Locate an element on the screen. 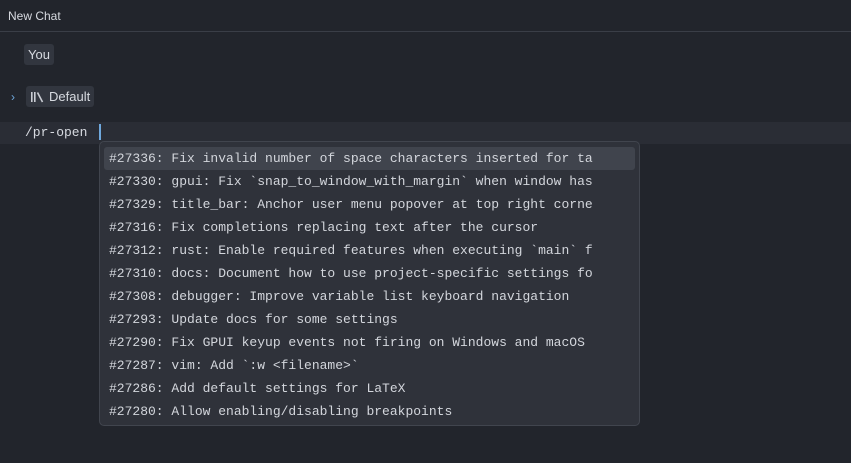  title-bar: New Chat is located at coordinates (425, 16).